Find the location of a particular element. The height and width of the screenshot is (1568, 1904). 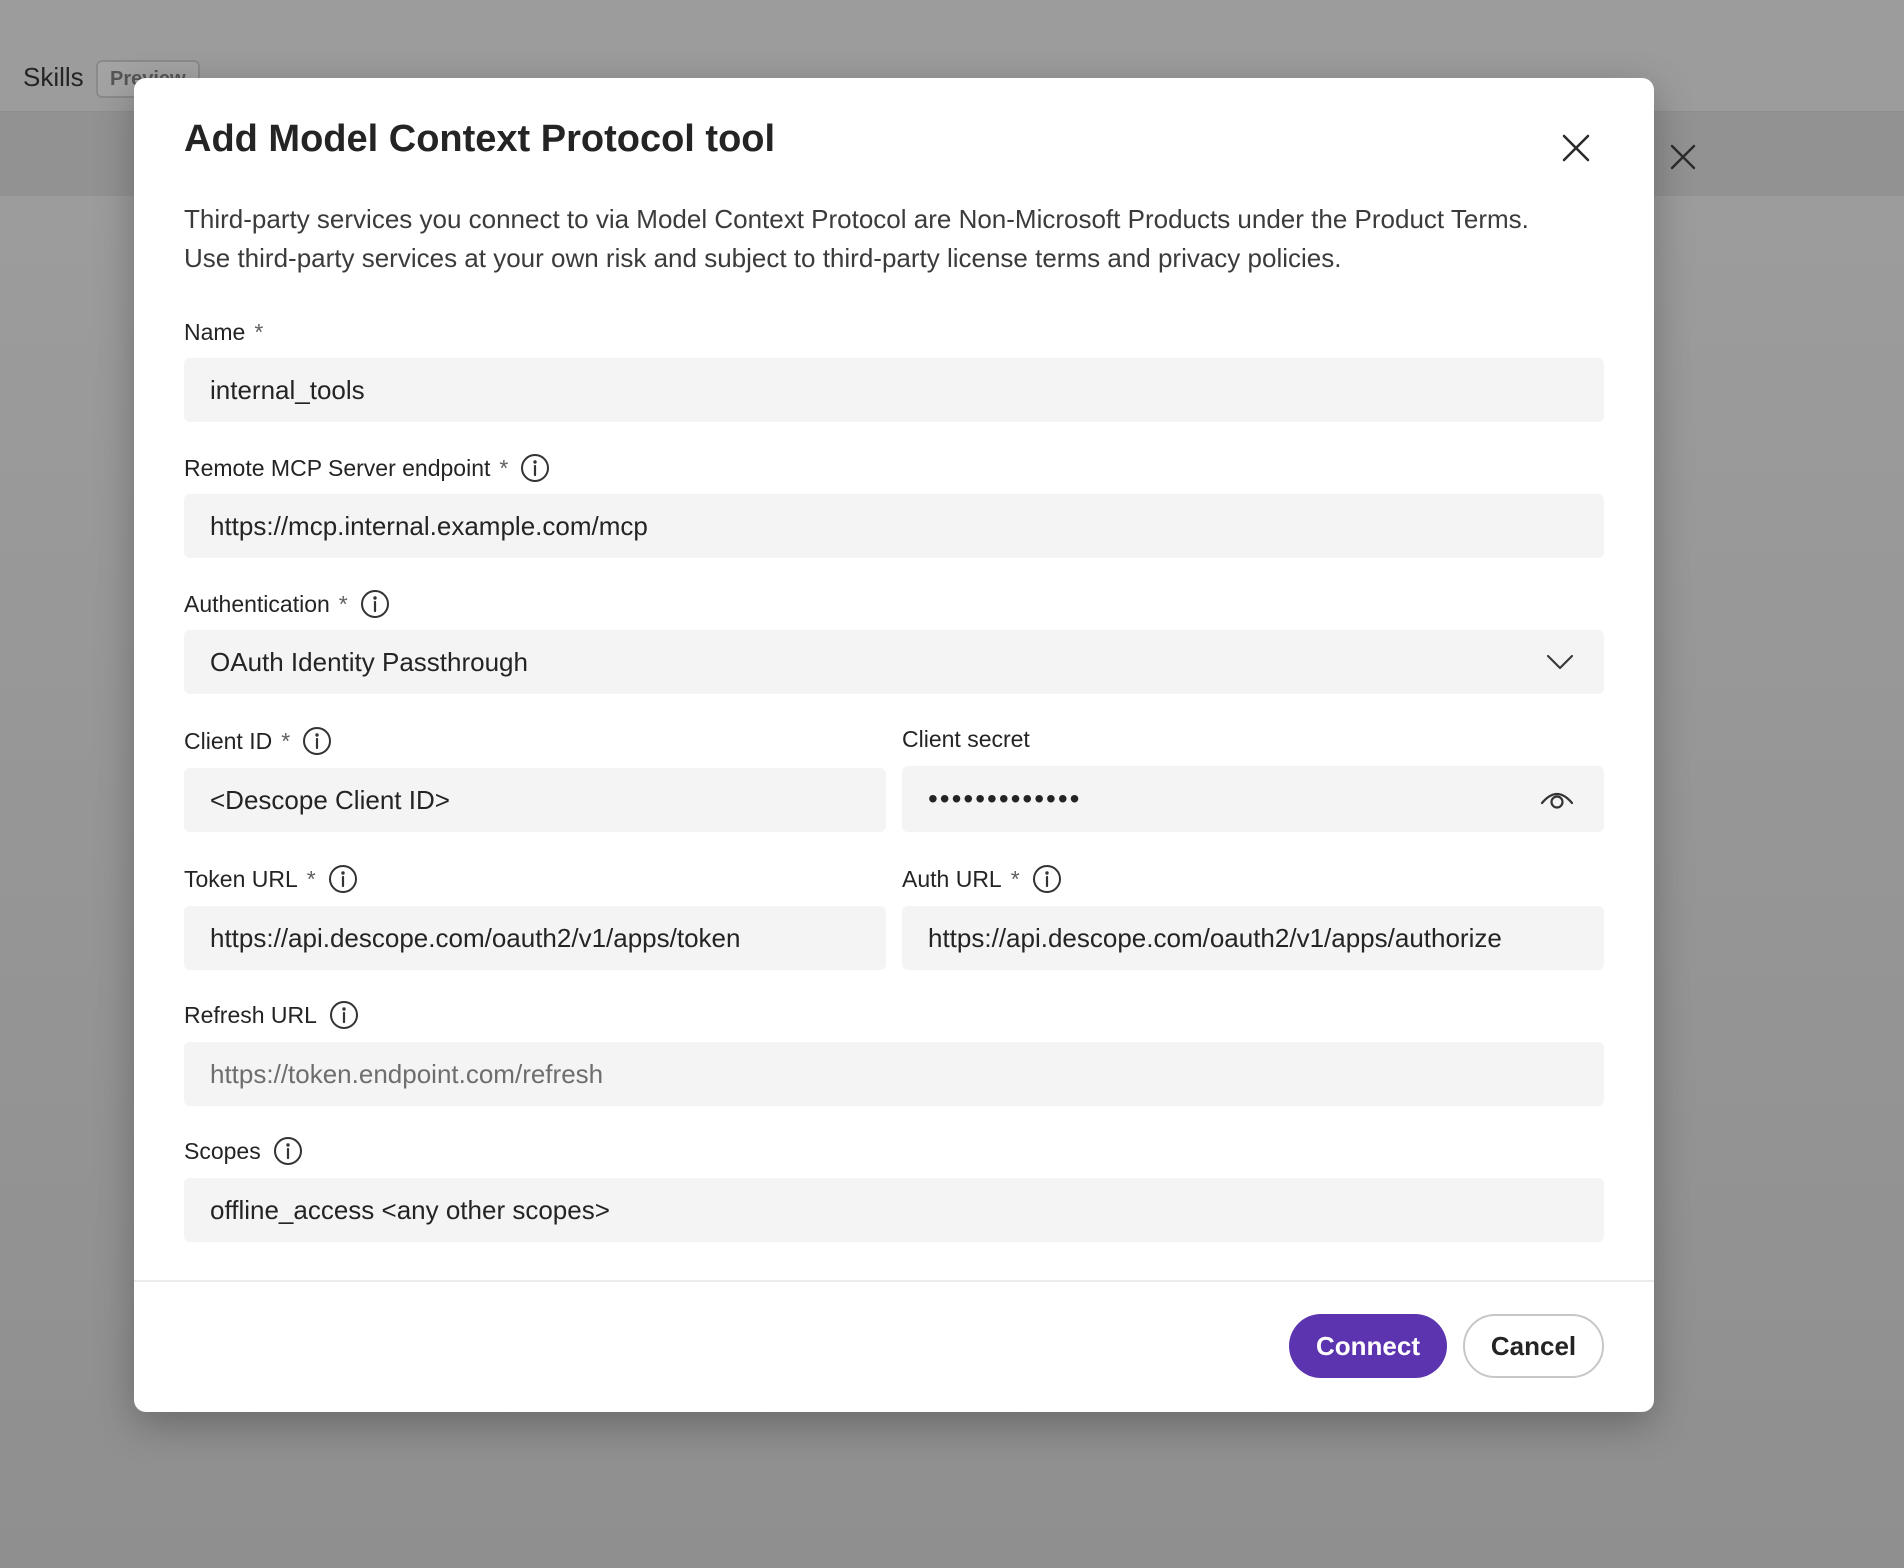

refresh-url-label-text: Refresh URL is located at coordinates (250, 1014).